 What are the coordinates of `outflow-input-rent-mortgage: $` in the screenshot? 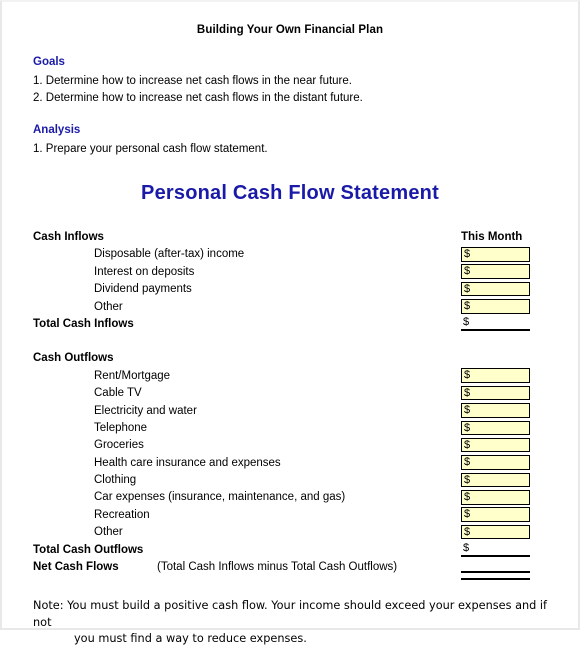 It's located at (495, 375).